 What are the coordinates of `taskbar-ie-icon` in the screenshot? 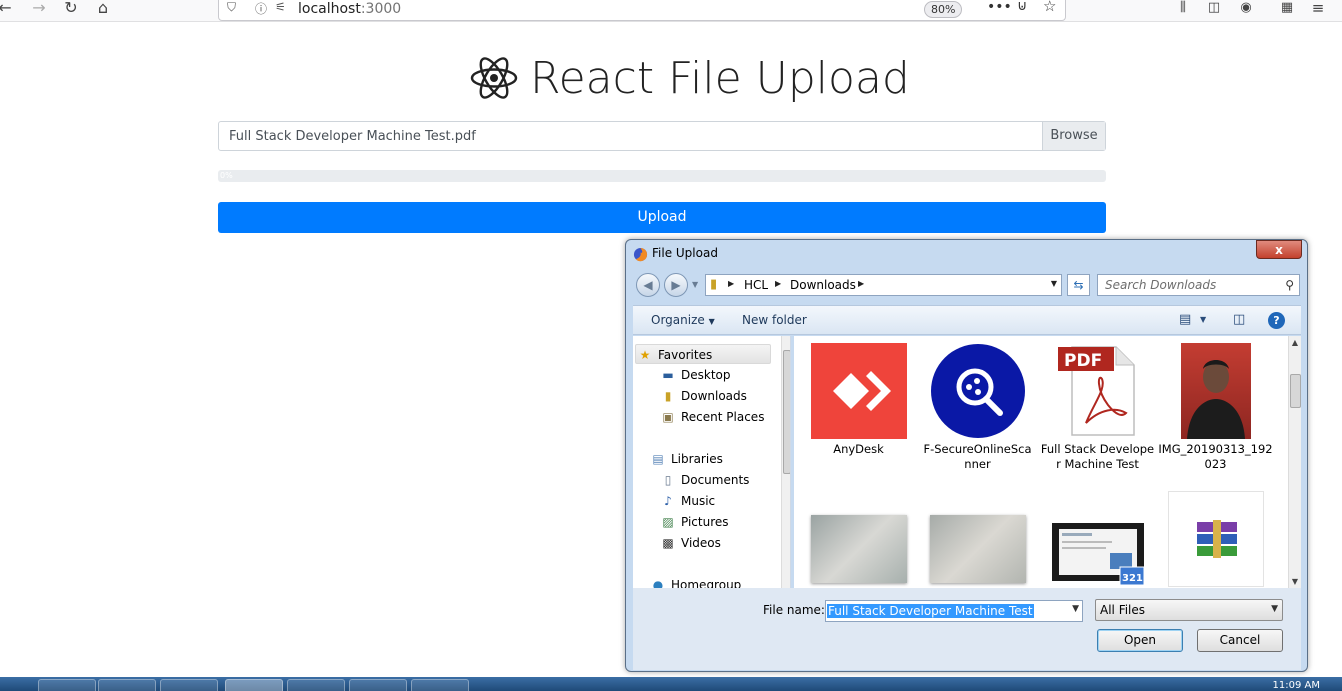 It's located at (127, 685).